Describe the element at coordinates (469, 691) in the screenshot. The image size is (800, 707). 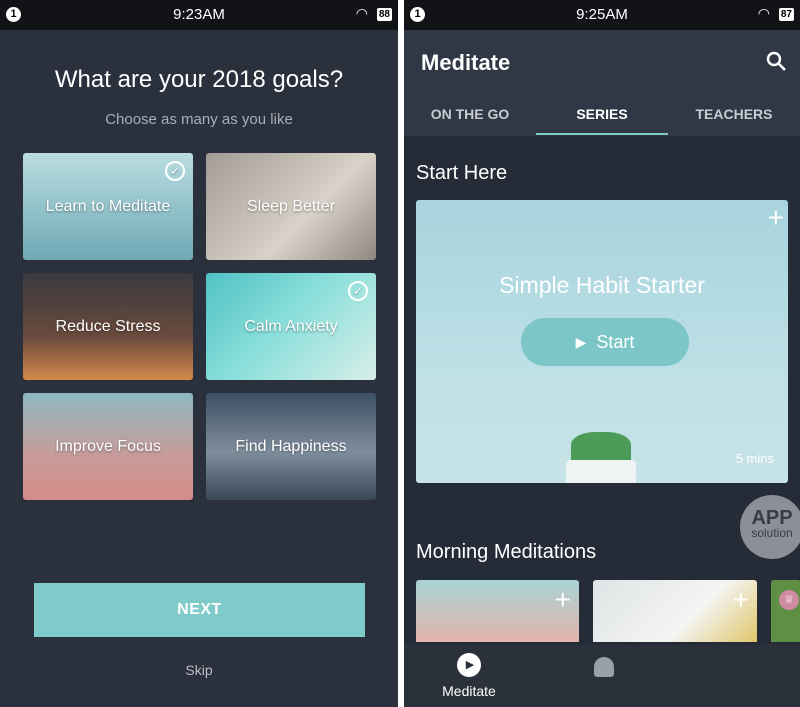
I see `nav-label: Meditate` at that location.